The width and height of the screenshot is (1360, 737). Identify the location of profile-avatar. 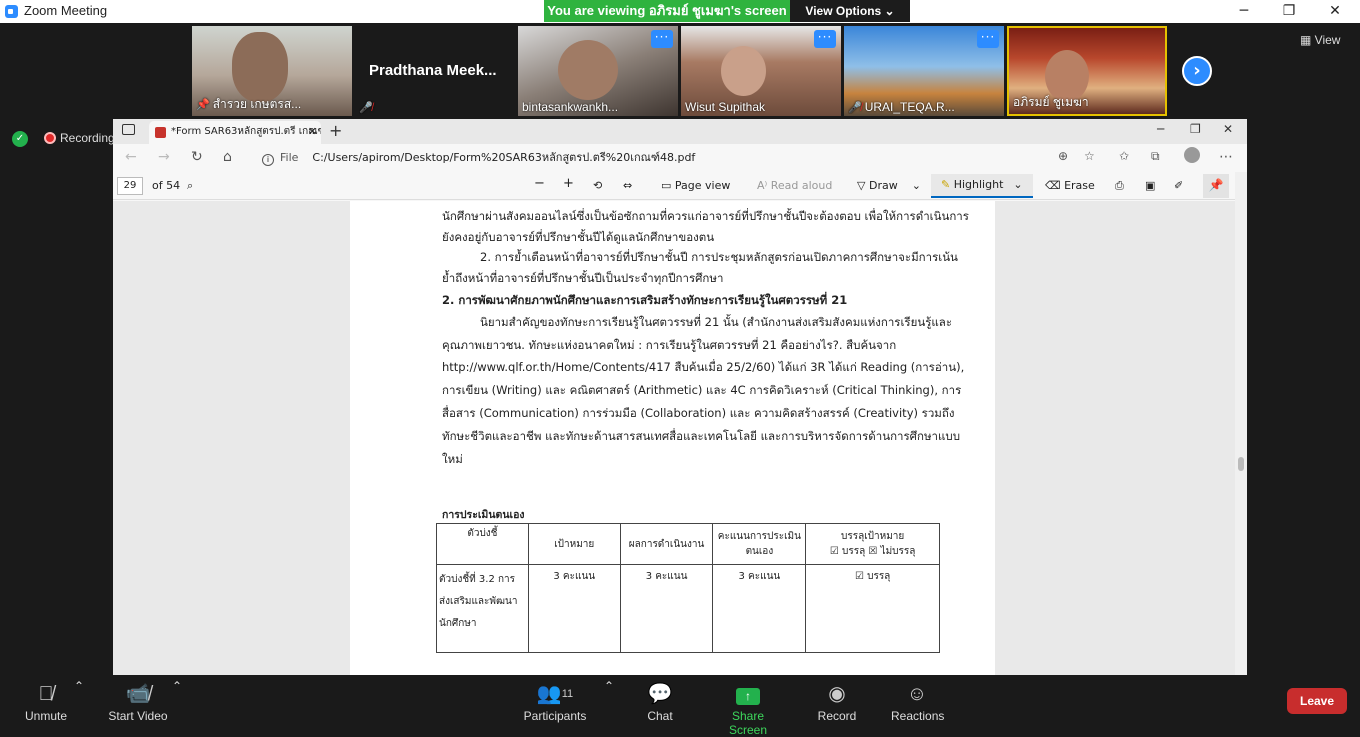
(1192, 155).